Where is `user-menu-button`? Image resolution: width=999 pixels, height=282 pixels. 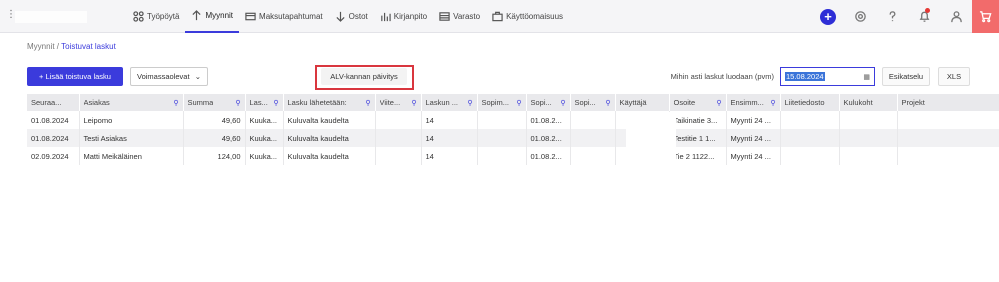
user-menu-button is located at coordinates (956, 16).